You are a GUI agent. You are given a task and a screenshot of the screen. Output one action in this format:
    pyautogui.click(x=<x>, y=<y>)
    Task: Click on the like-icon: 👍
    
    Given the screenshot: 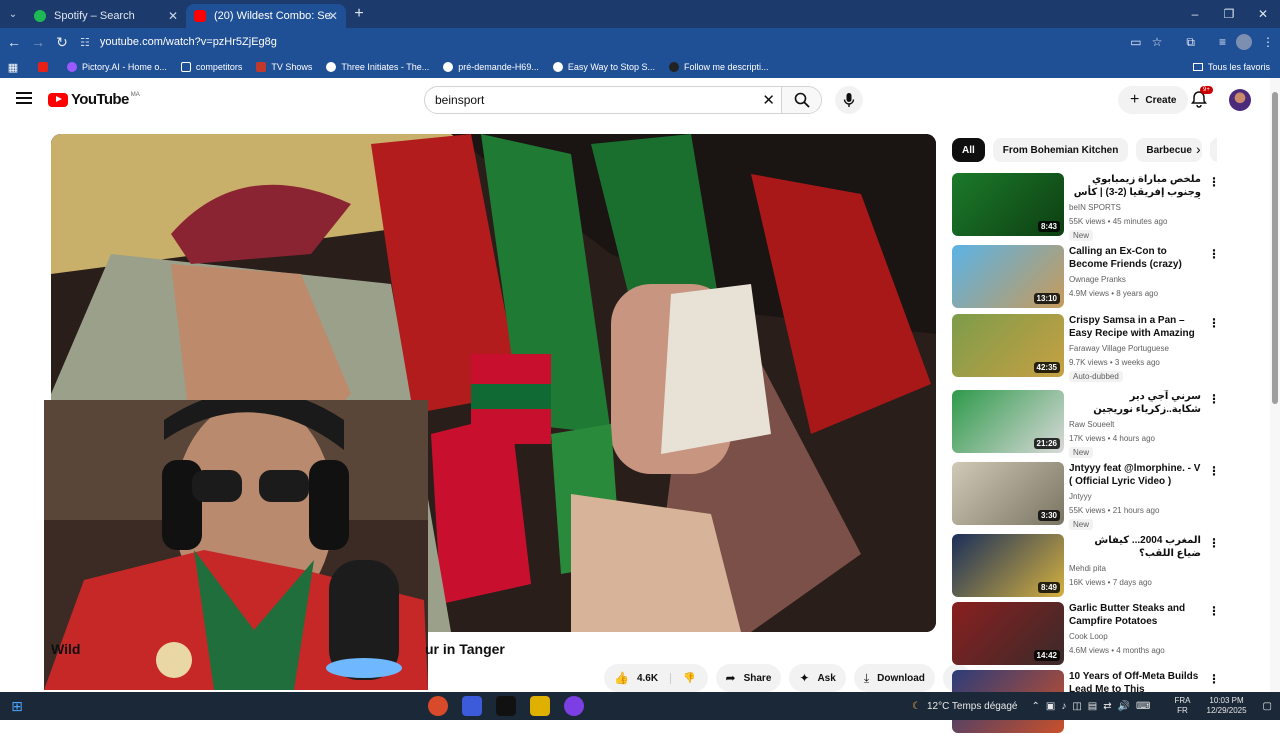 What is the action you would take?
    pyautogui.click(x=621, y=678)
    